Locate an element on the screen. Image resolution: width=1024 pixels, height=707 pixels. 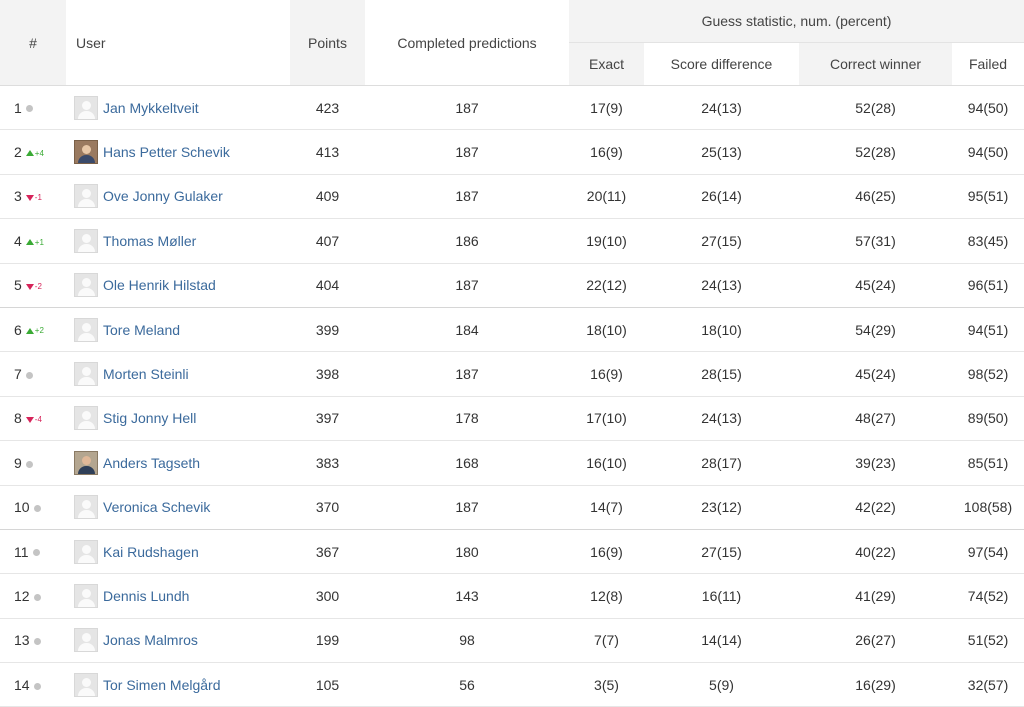
user-name-link: Dennis Lundh is located at coordinates (146, 596).